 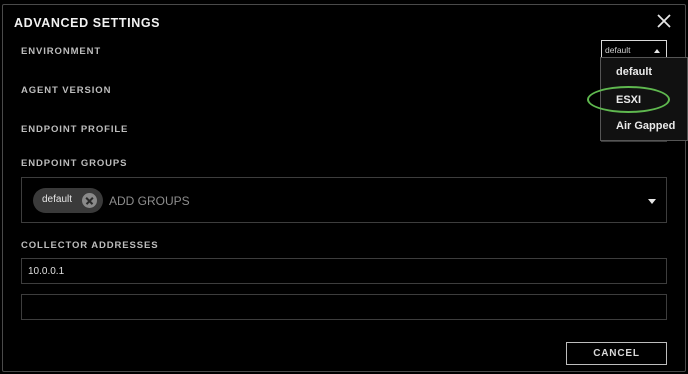 I want to click on agent-version-label: AGENT VERSION, so click(x=66, y=90).